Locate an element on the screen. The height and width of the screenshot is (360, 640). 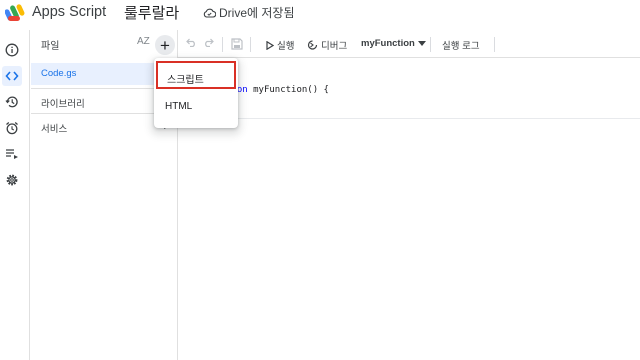
history-icon is located at coordinates (11, 102).